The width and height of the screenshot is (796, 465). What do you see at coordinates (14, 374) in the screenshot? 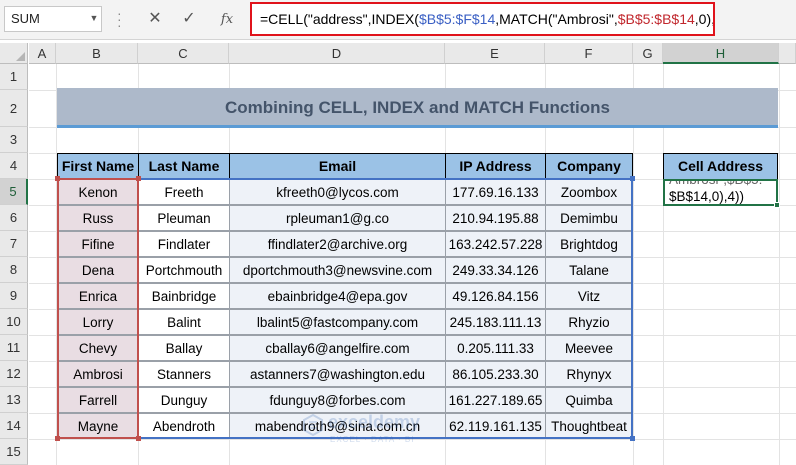
I see `row-header-12: 12` at bounding box center [14, 374].